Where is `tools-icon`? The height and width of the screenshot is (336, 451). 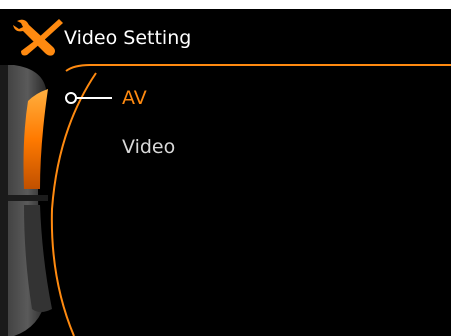 tools-icon is located at coordinates (38, 37).